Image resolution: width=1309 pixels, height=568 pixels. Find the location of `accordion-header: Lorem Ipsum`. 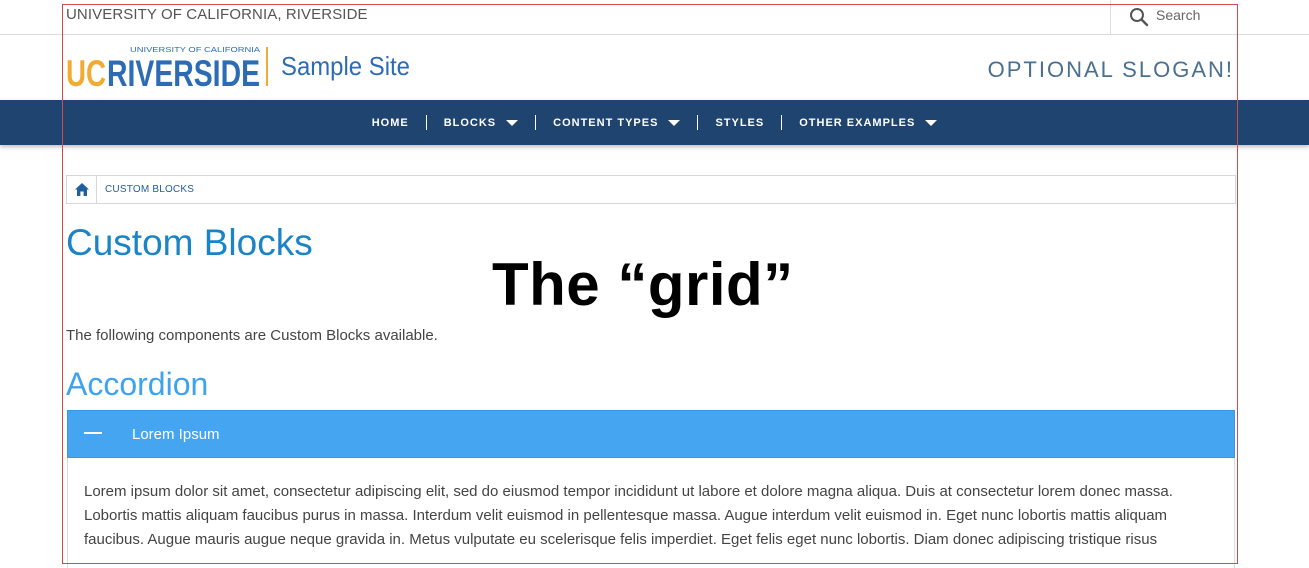

accordion-header: Lorem Ipsum is located at coordinates (651, 434).